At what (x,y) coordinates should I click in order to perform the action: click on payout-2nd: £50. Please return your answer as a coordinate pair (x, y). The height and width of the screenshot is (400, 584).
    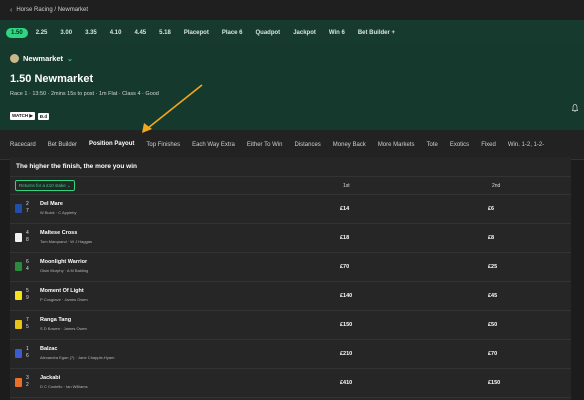
    Looking at the image, I should click on (492, 325).